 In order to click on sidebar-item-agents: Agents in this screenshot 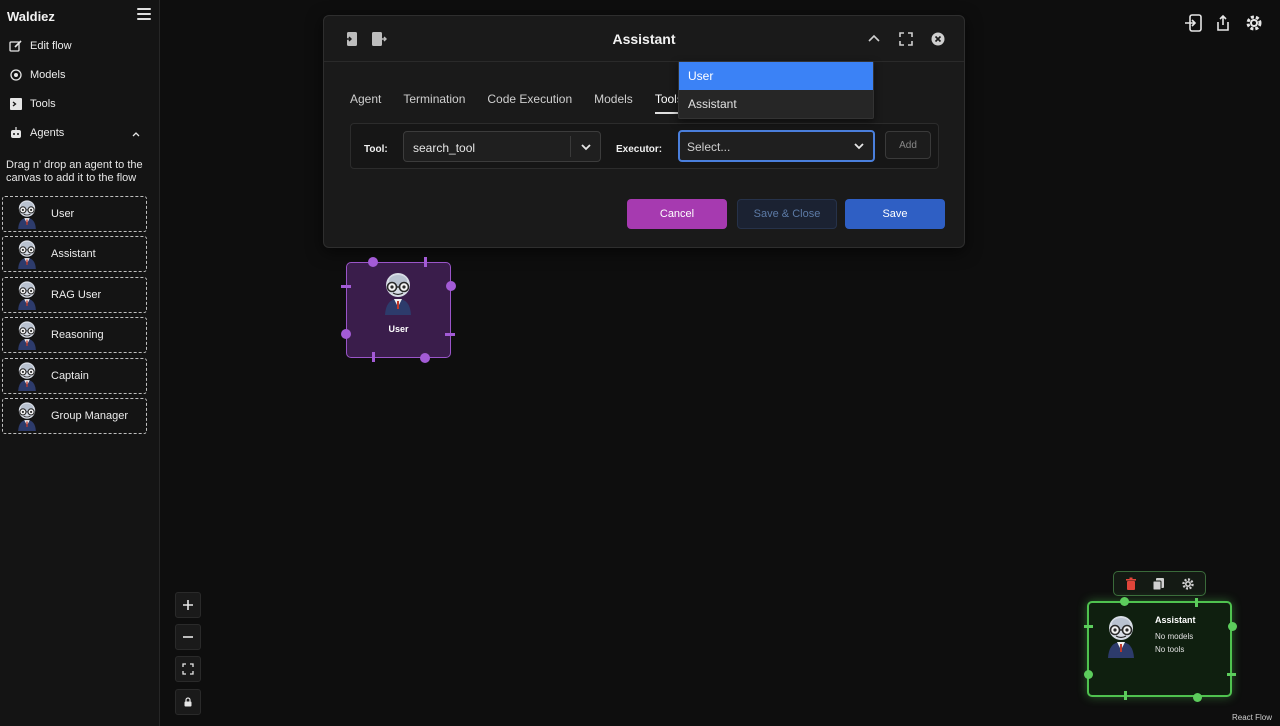, I will do `click(36, 133)`.